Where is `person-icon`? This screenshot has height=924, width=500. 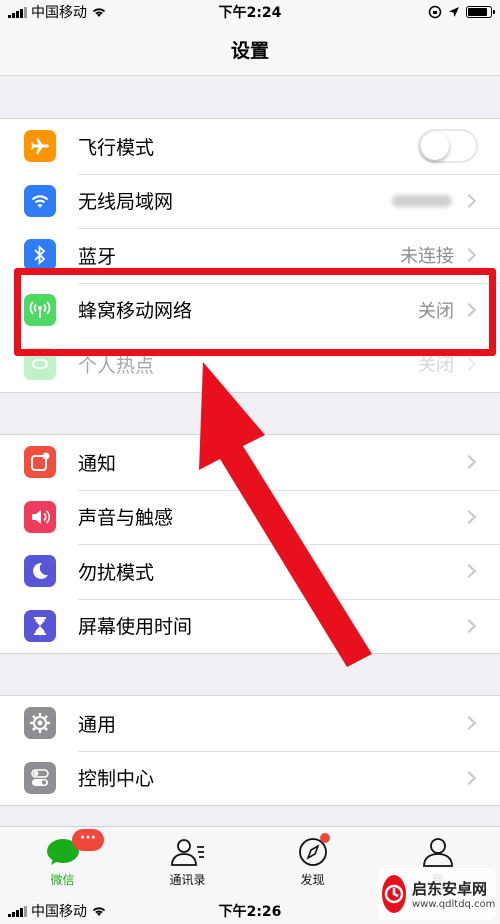
person-icon is located at coordinates (437, 852).